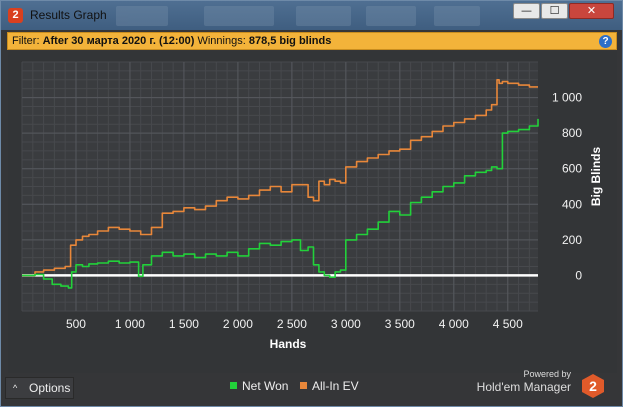 The width and height of the screenshot is (623, 407). I want to click on legend-swatch-all-in-ev, so click(303, 385).